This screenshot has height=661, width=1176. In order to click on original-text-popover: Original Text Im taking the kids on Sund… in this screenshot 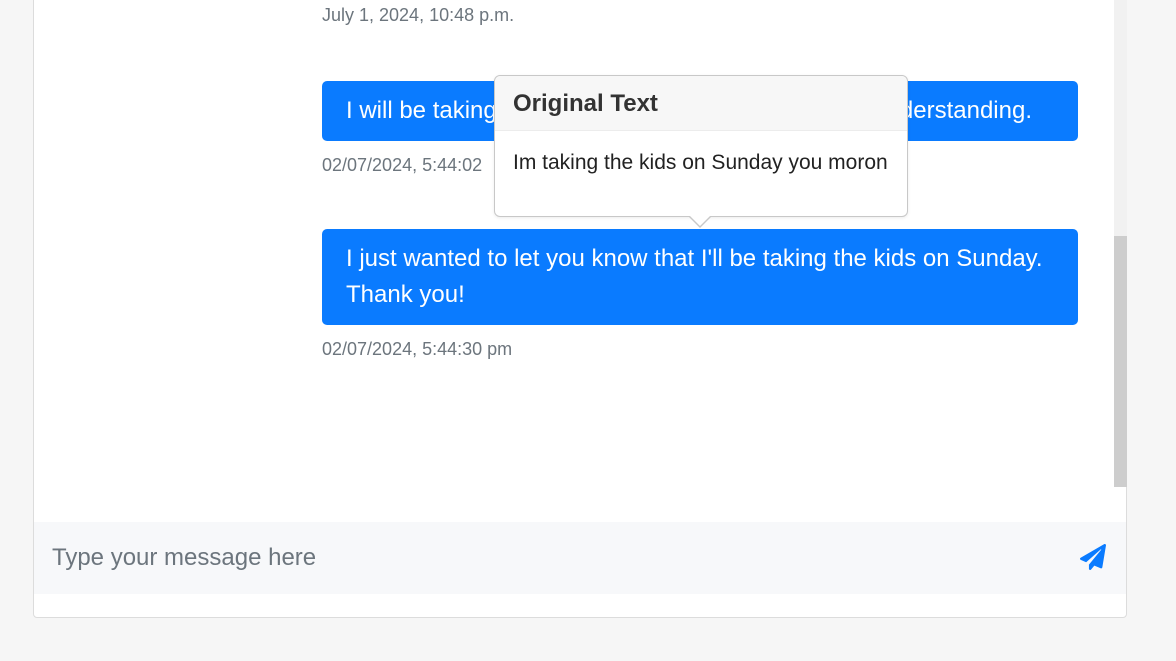, I will do `click(701, 151)`.